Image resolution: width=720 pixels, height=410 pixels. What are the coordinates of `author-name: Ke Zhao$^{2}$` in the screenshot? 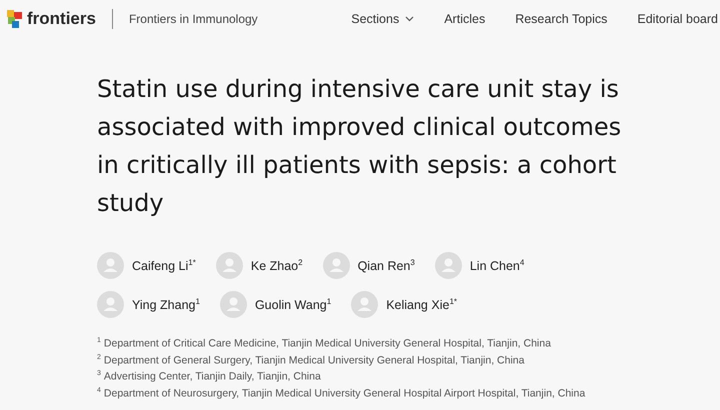 It's located at (276, 266).